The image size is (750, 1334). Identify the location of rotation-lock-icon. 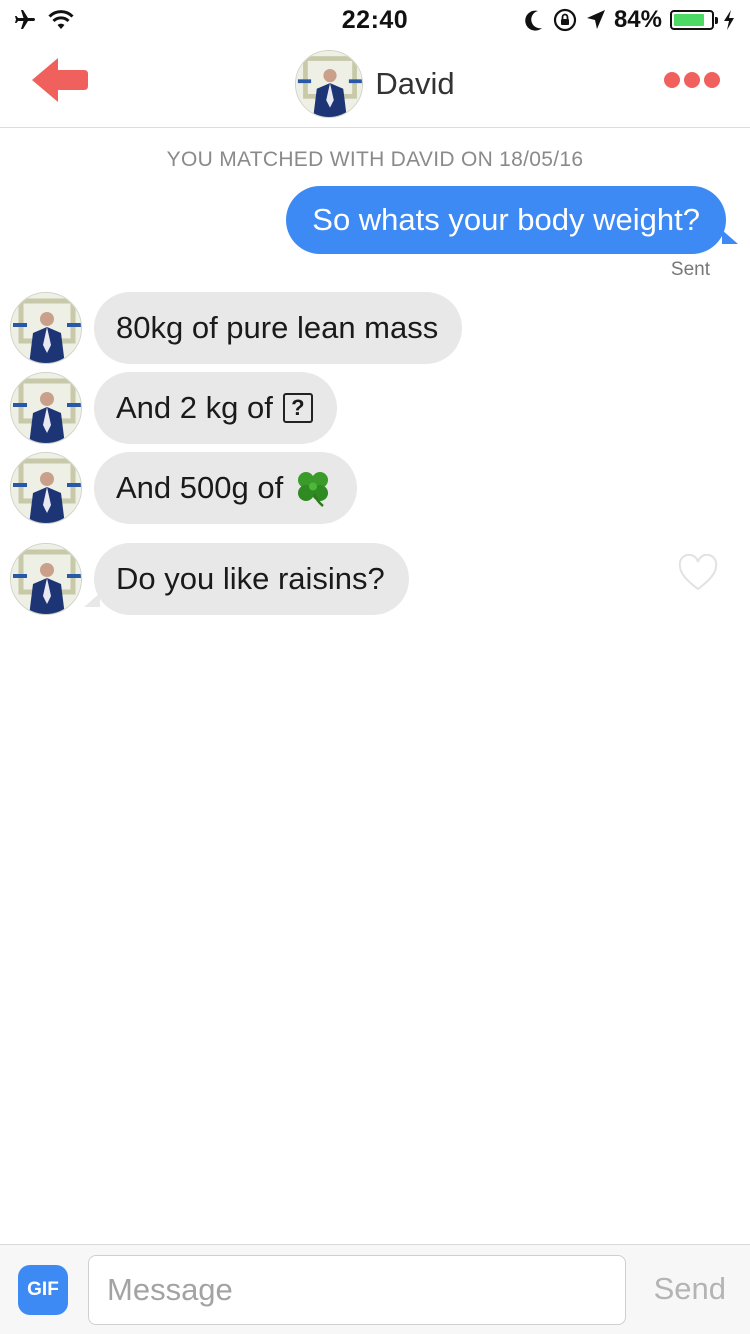
(565, 20).